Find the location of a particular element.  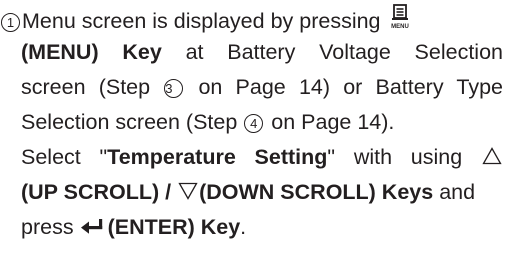

instruction-line-4: Selection screen (Step 4 on Page 14). is located at coordinates (262, 122).